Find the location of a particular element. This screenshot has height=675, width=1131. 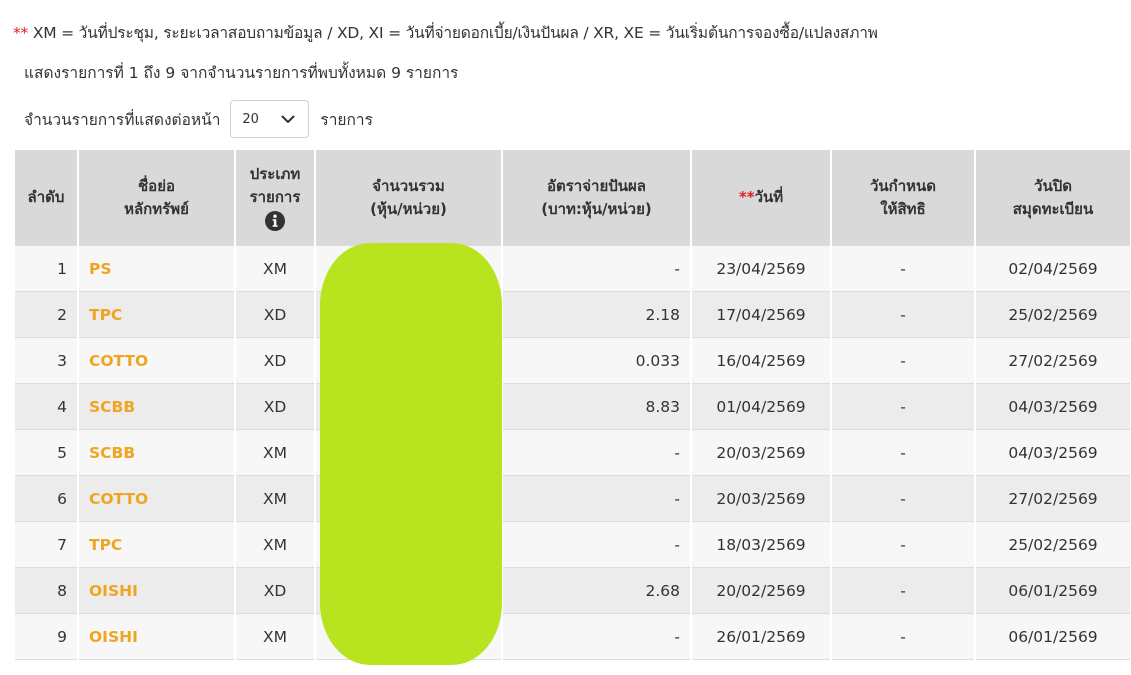

cell-date: 01/04/2569 is located at coordinates (760, 406).